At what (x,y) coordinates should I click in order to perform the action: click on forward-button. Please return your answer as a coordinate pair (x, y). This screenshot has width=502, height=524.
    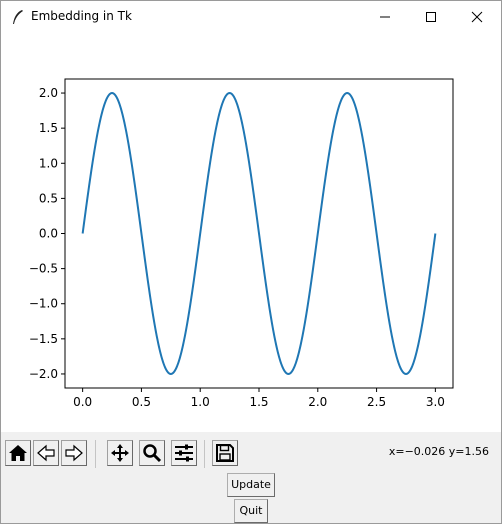
    Looking at the image, I should click on (74, 453).